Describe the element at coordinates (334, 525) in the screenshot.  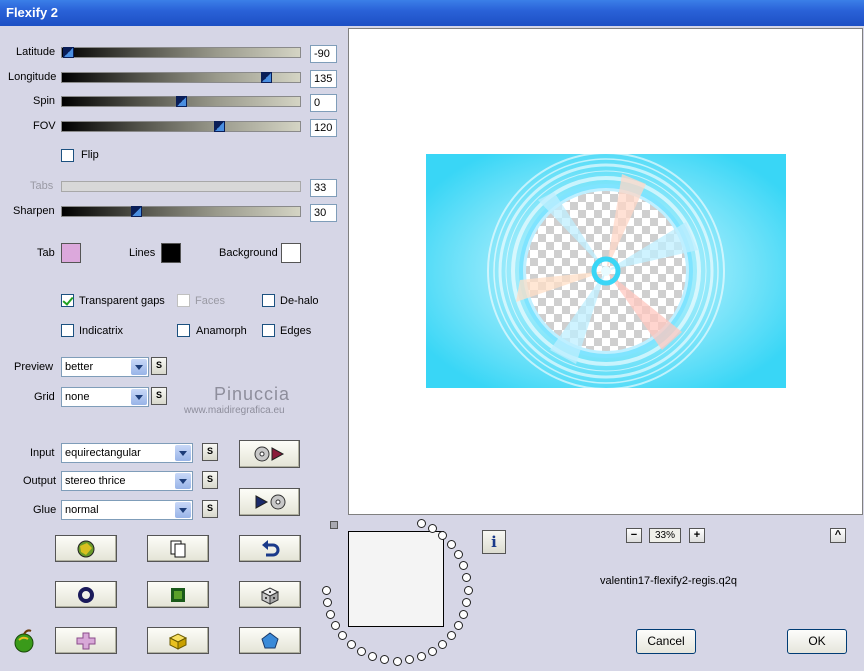
I see `corner-handle` at that location.